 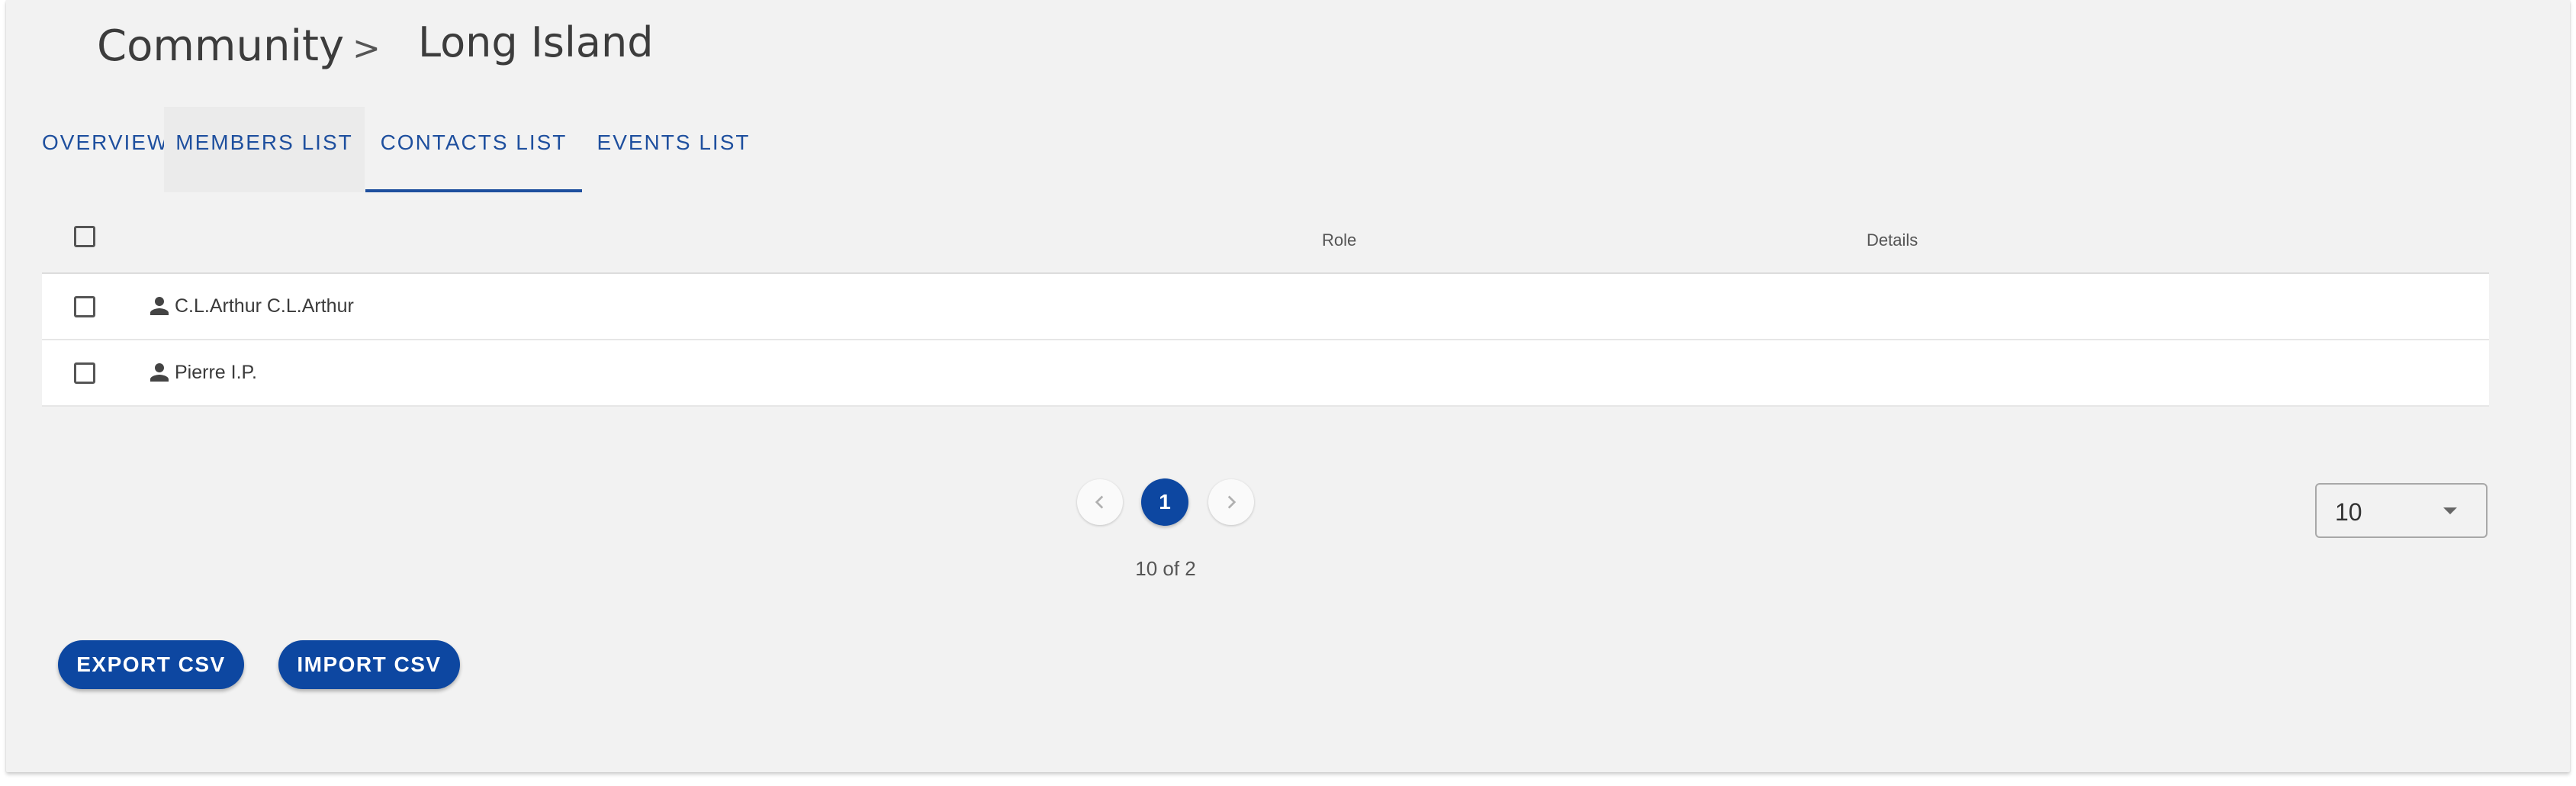 I want to click on page-1-button: 1, so click(x=1164, y=502).